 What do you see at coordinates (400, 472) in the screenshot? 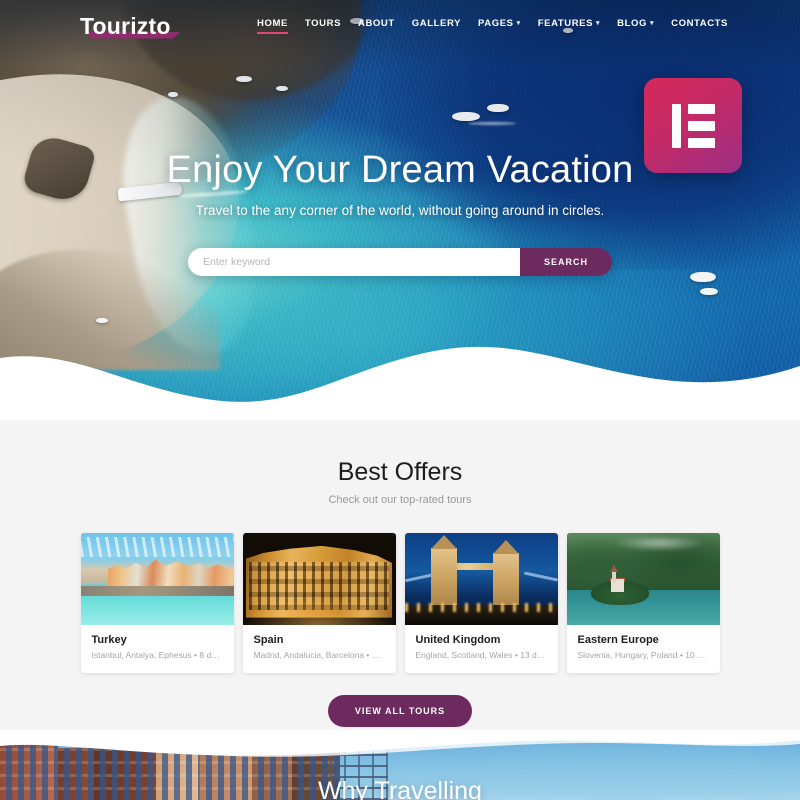
I see `section-title: Best Offers` at bounding box center [400, 472].